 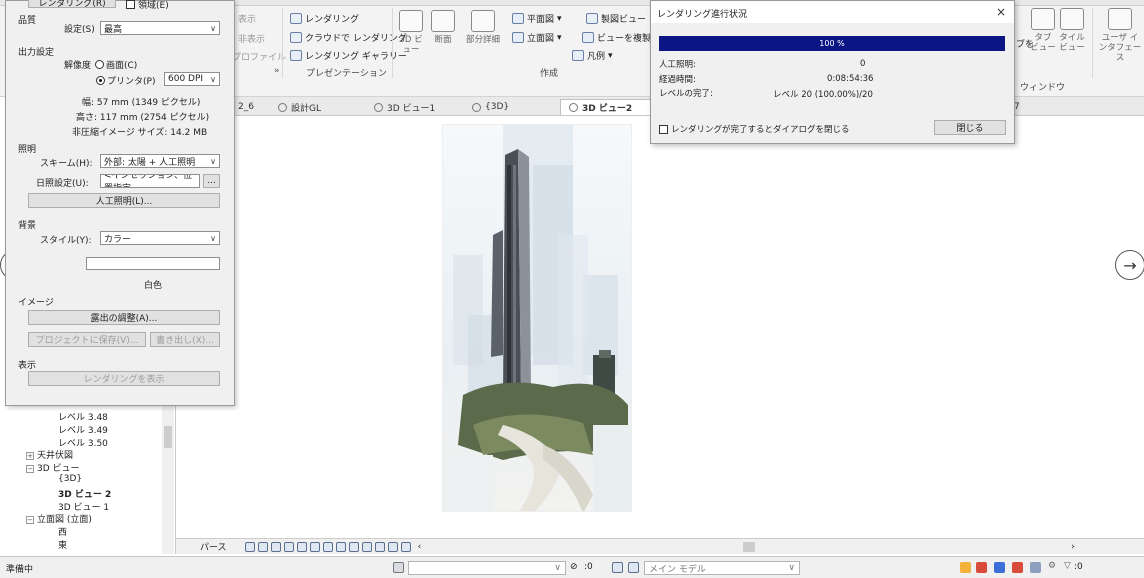 I want to click on exclude-options-icon, so click(x=633, y=567).